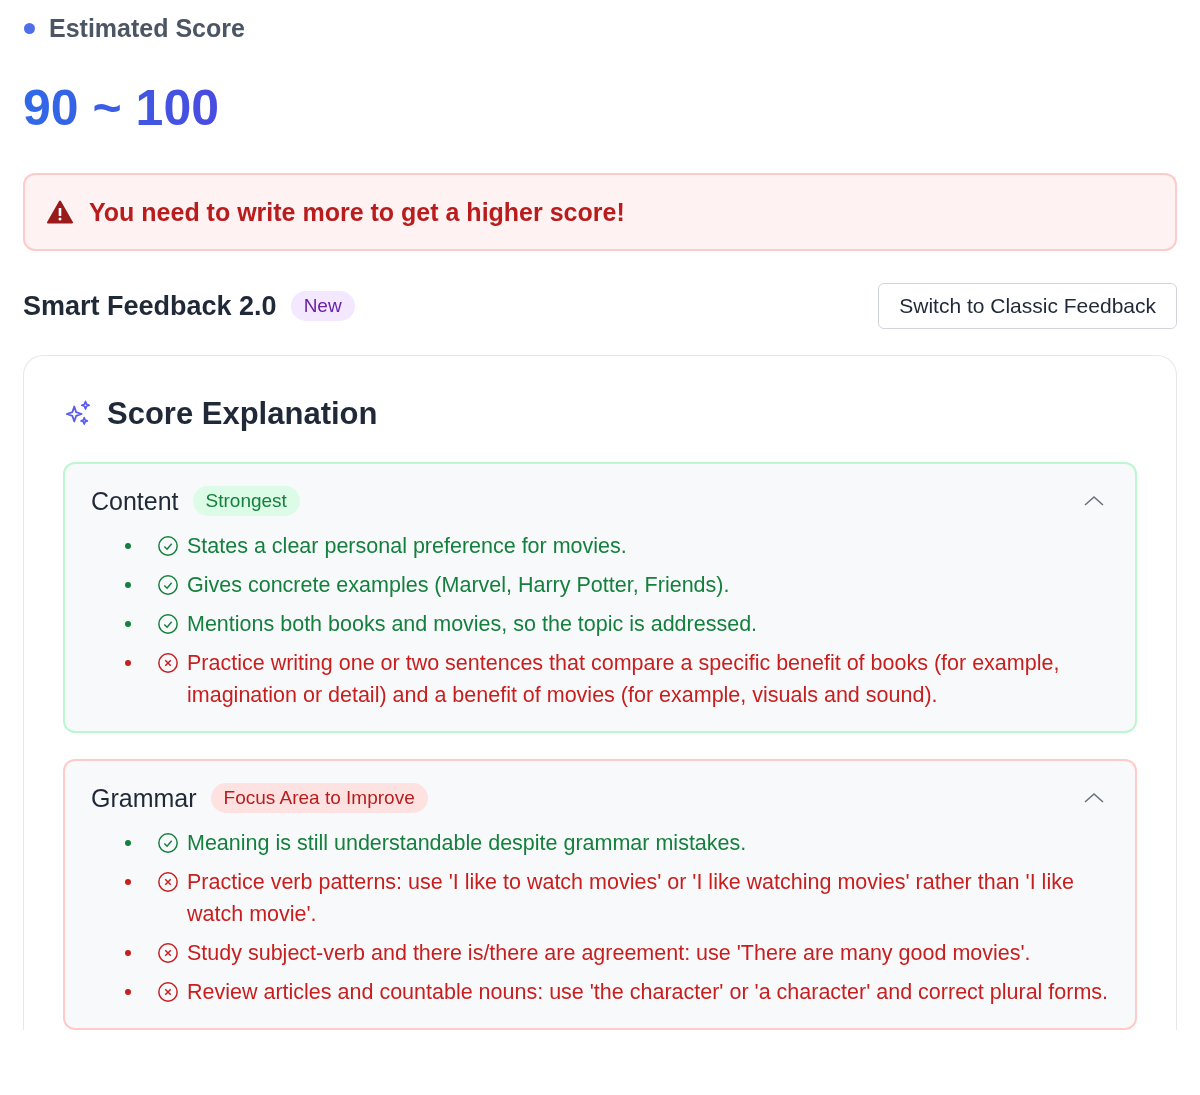  I want to click on section-title: Score Explanation, so click(242, 414).